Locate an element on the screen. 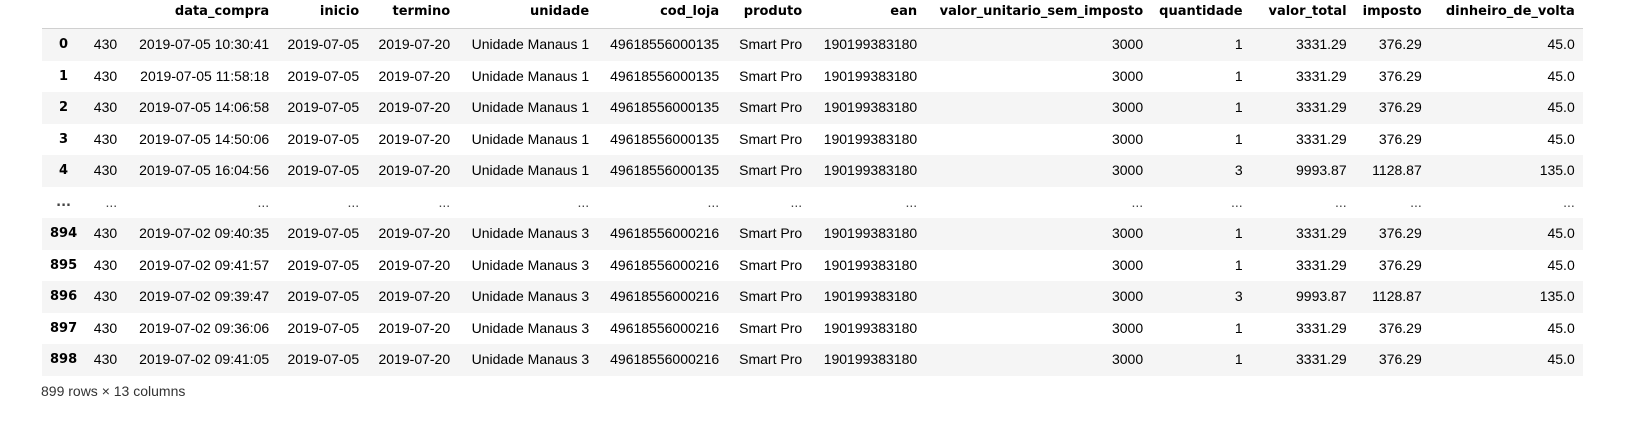 This screenshot has height=425, width=1638. column-header: cod_loja is located at coordinates (662, 14).